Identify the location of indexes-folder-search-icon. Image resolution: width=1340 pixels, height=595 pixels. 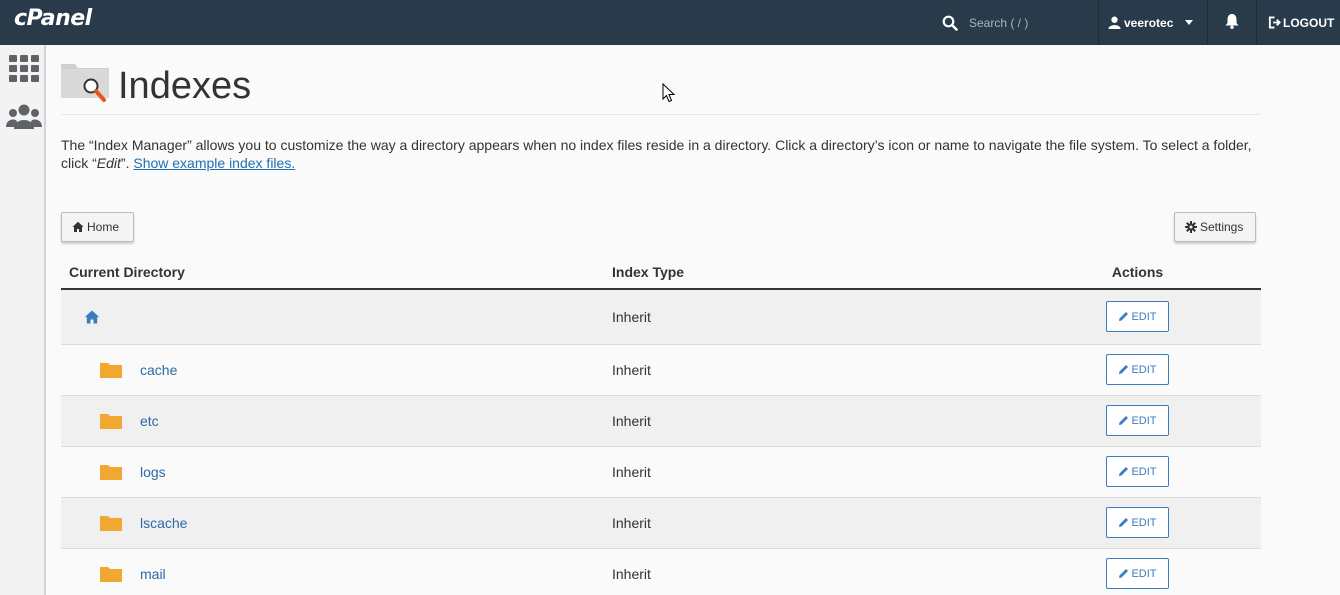
(85, 83).